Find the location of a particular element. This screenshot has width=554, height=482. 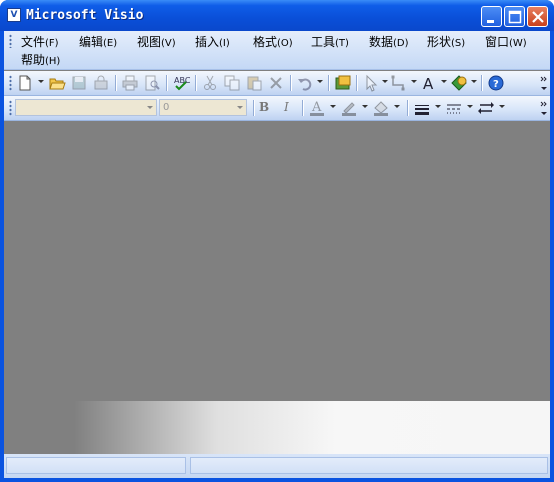

pointer-tool-icon is located at coordinates (371, 83).